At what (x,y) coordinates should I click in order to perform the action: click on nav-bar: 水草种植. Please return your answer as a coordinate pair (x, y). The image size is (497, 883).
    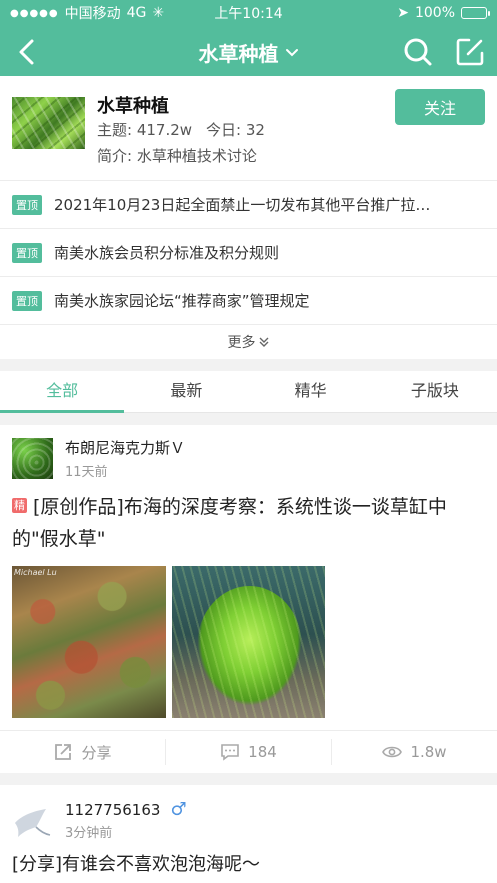
    Looking at the image, I should click on (248, 51).